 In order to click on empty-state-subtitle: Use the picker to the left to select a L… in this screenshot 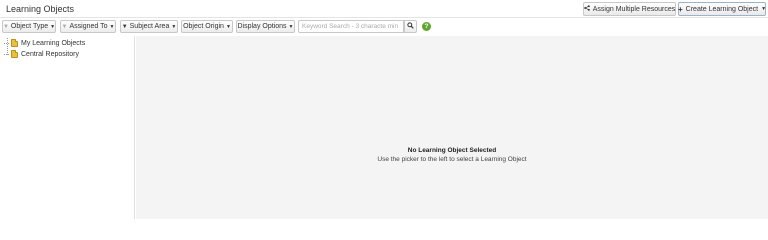, I will do `click(452, 159)`.